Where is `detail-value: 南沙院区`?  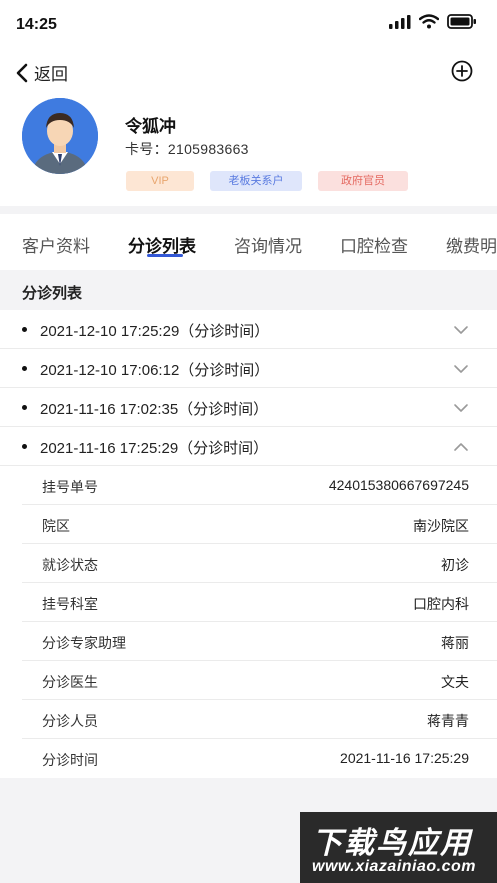 detail-value: 南沙院区 is located at coordinates (441, 526).